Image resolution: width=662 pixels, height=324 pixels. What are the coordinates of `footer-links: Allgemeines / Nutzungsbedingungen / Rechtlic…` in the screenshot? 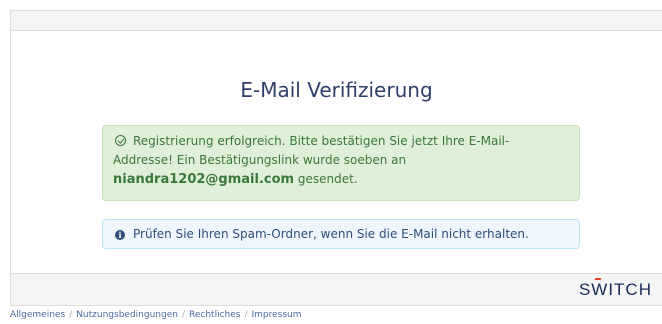 It's located at (156, 315).